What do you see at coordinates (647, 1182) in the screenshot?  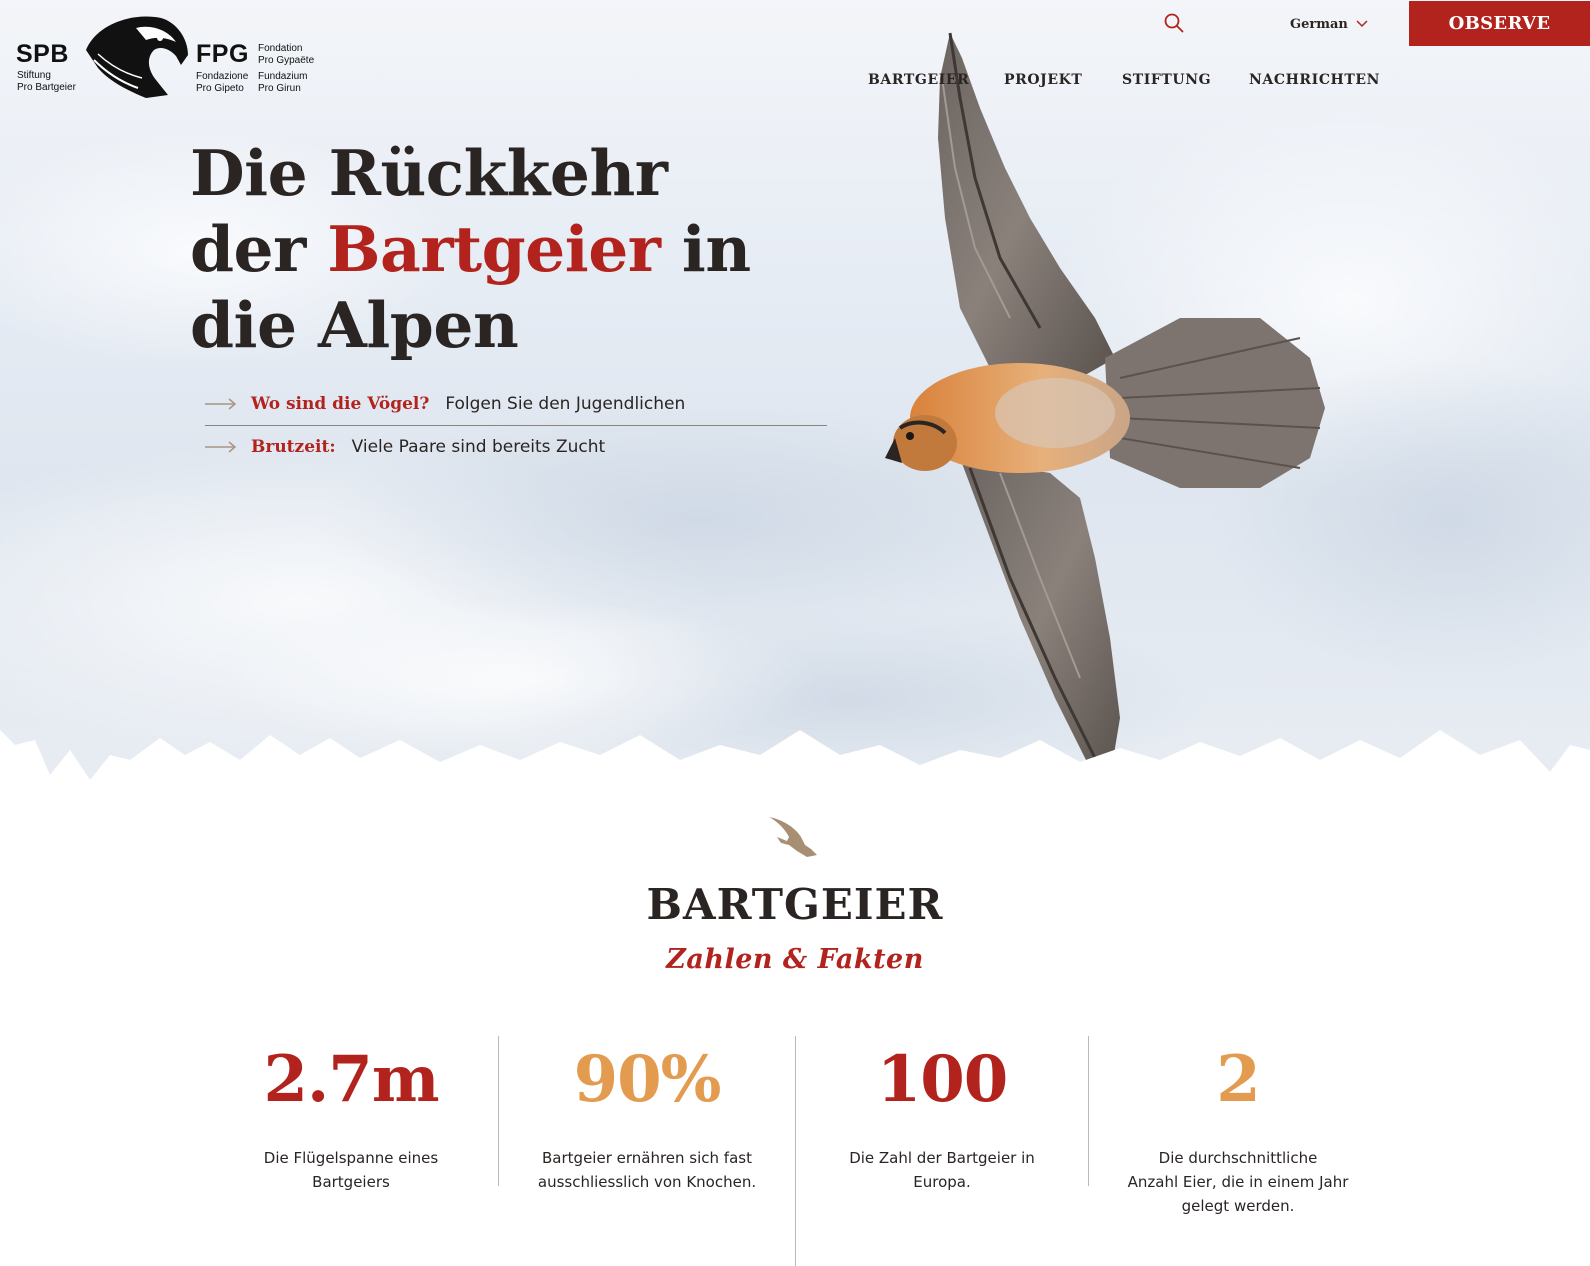 I see `stat-desc-line: ausschliesslich von Knochen.` at bounding box center [647, 1182].